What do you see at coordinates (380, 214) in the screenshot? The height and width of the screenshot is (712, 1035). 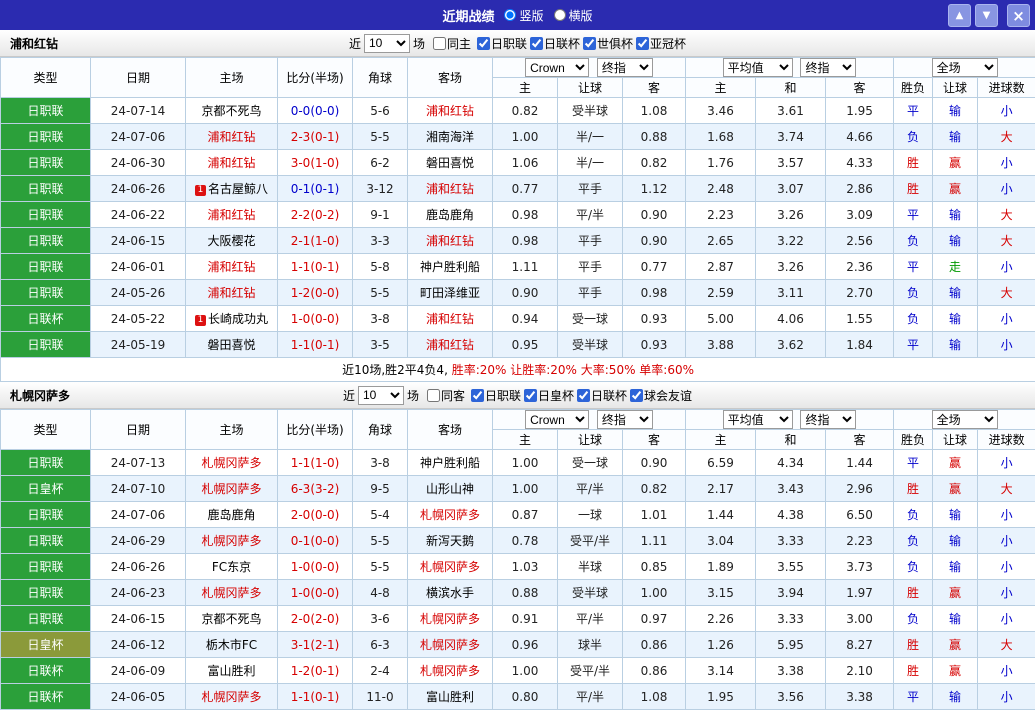 I see `corner-score: 9-1` at bounding box center [380, 214].